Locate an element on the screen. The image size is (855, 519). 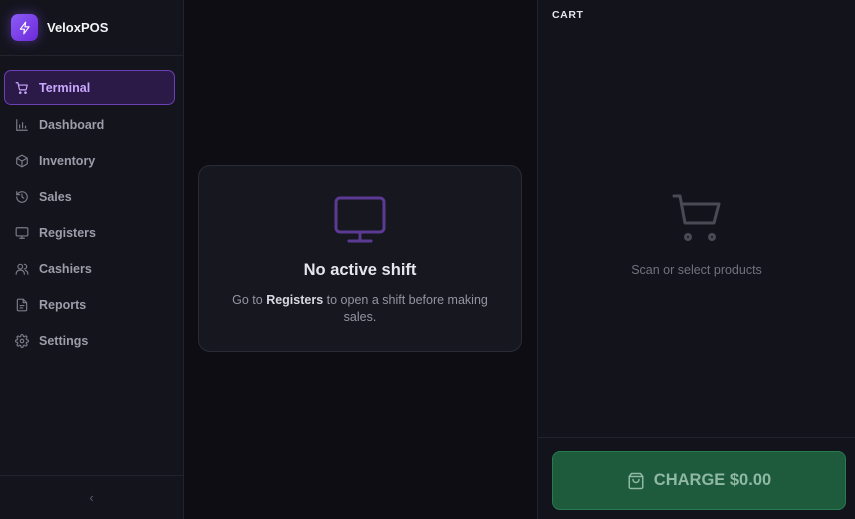
registers-link: Registers is located at coordinates (294, 300).